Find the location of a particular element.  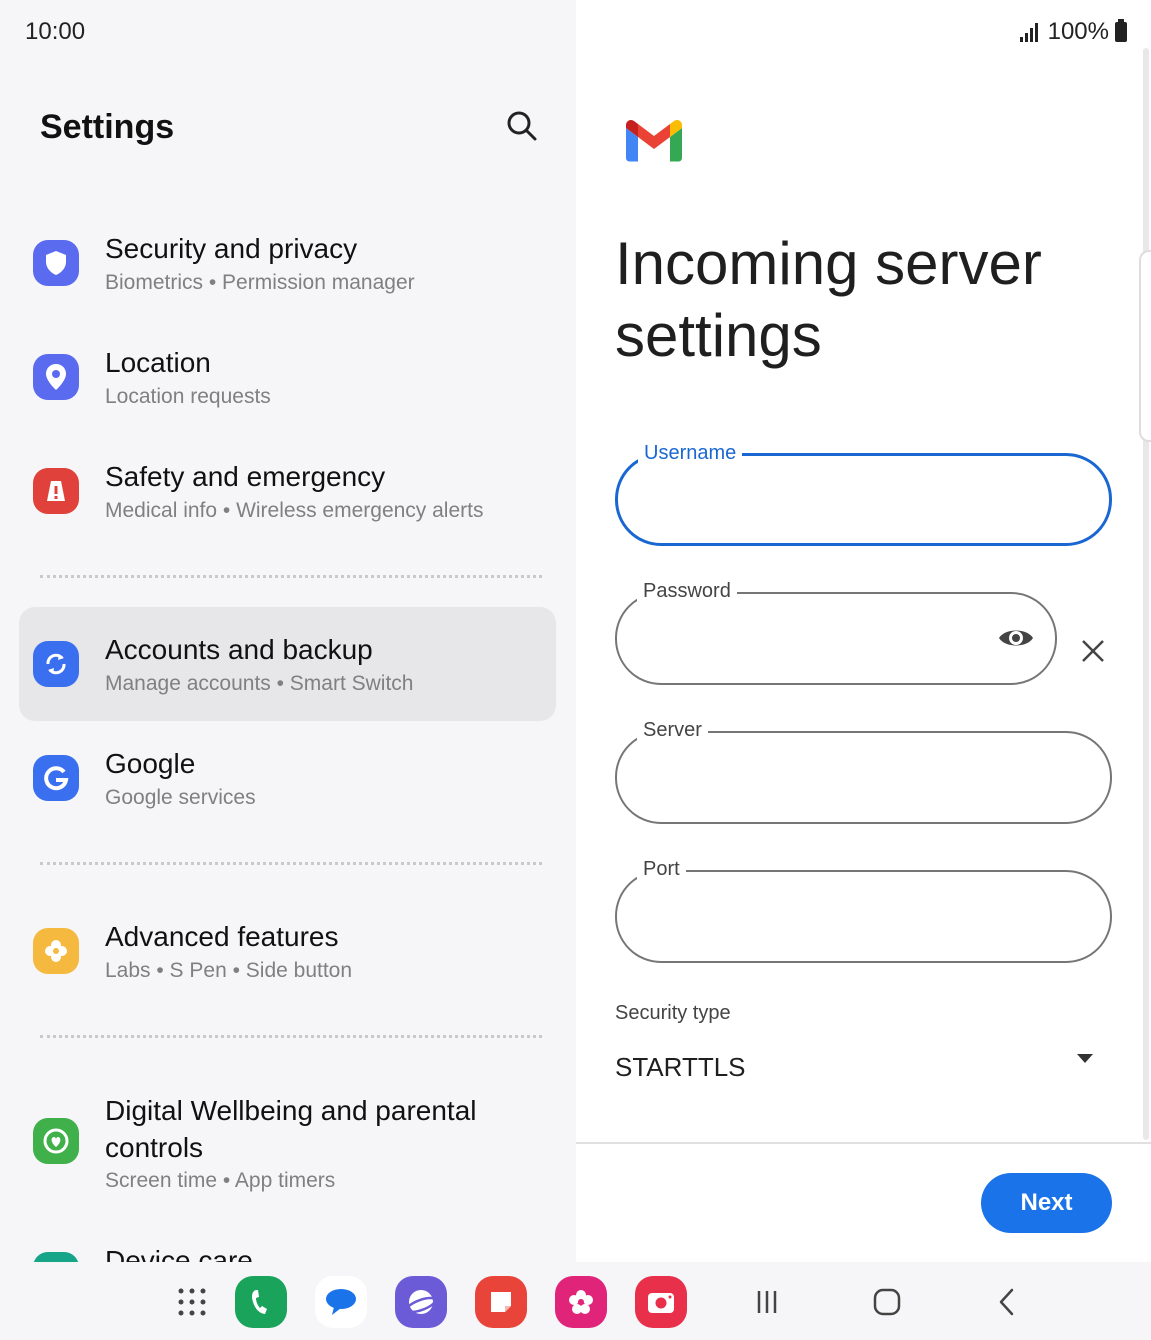

search-button is located at coordinates (524, 128).